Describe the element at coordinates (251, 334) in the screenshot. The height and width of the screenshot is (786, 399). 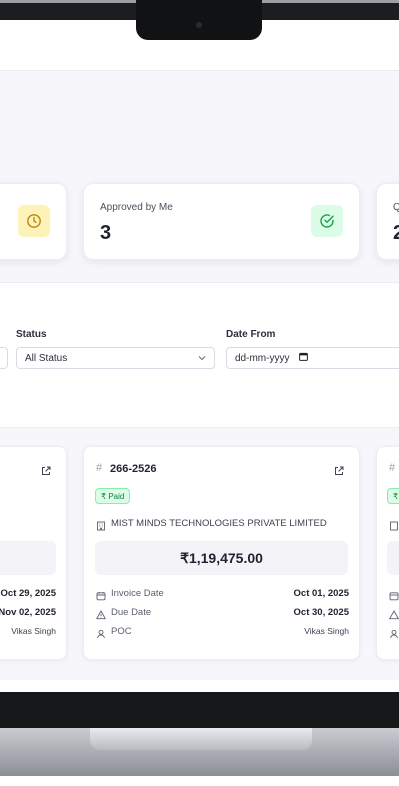
I see `date-from-label: Date From` at that location.